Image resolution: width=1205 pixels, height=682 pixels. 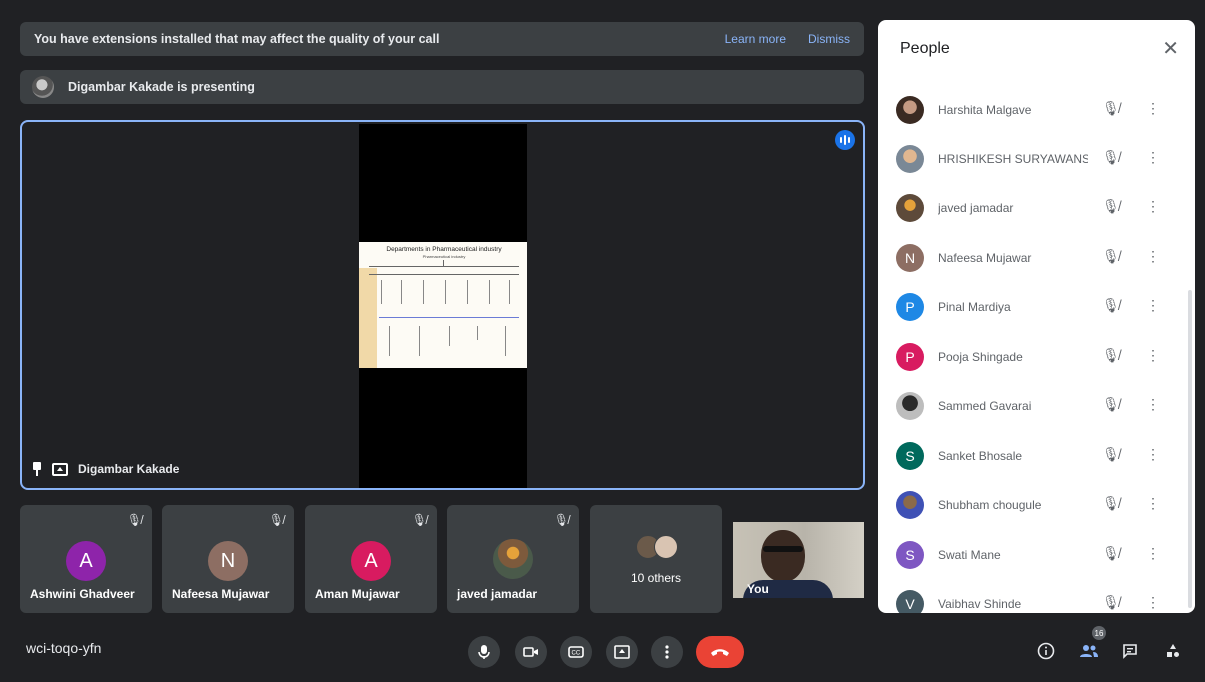 What do you see at coordinates (602, 652) in the screenshot?
I see `bottom-bar: wci-toqo-yfn CC 16` at bounding box center [602, 652].